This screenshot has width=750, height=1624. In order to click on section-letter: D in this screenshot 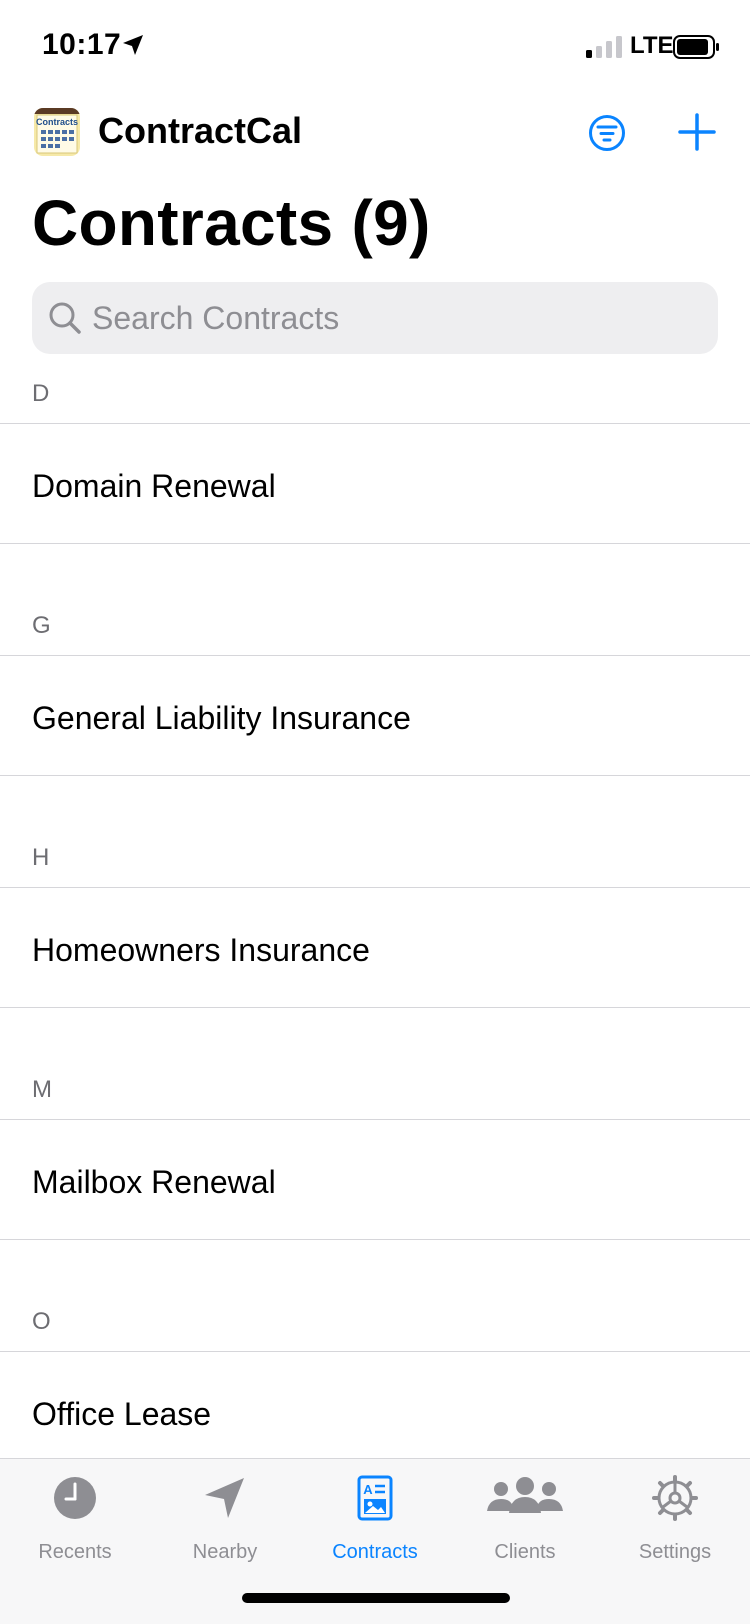, I will do `click(41, 393)`.